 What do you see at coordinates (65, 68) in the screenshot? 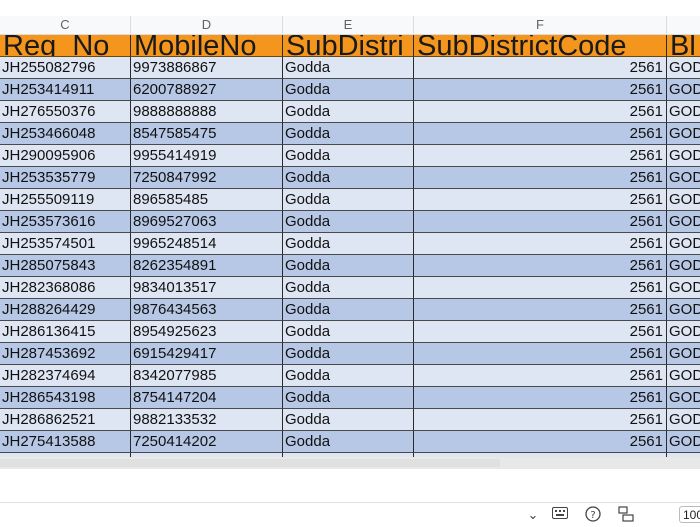
I see `cell-reg-no: JH255082796` at bounding box center [65, 68].